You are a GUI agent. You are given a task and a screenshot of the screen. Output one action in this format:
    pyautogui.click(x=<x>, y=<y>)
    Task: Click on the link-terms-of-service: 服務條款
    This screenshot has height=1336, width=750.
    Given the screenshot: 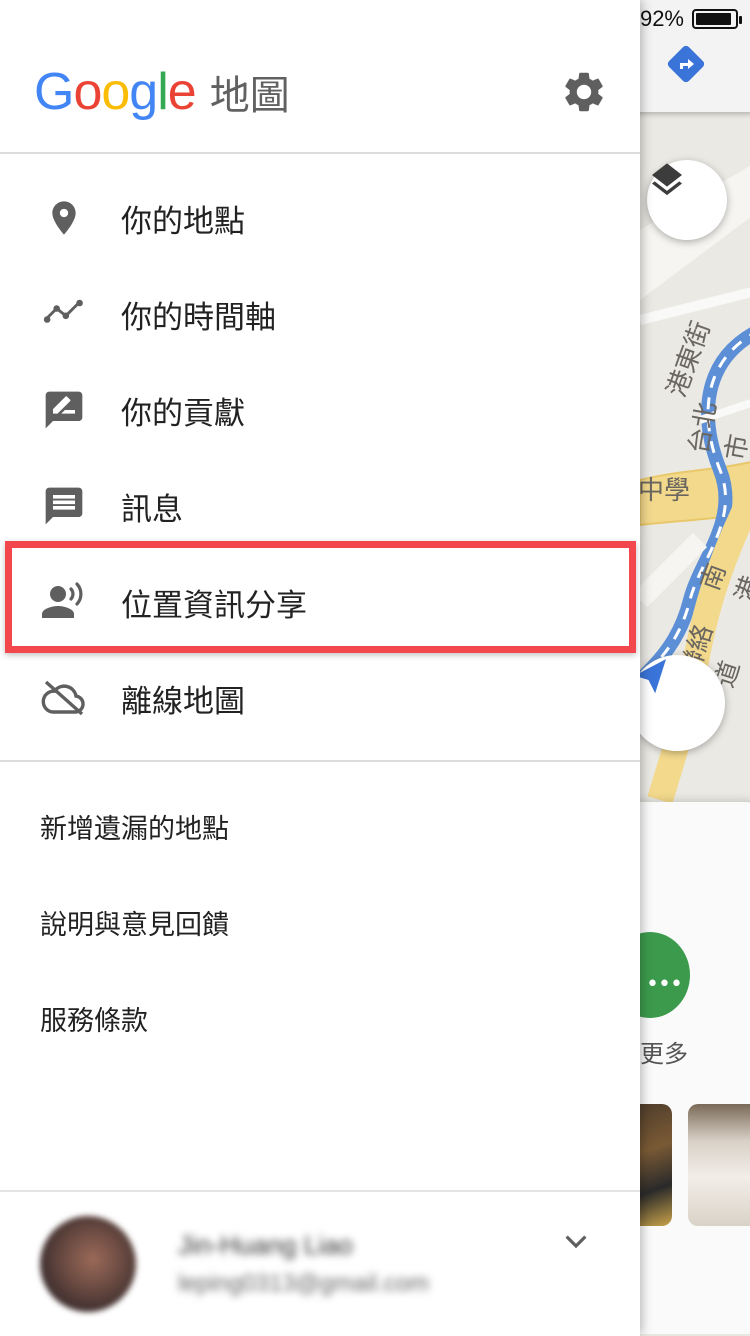 What is the action you would take?
    pyautogui.click(x=320, y=1018)
    